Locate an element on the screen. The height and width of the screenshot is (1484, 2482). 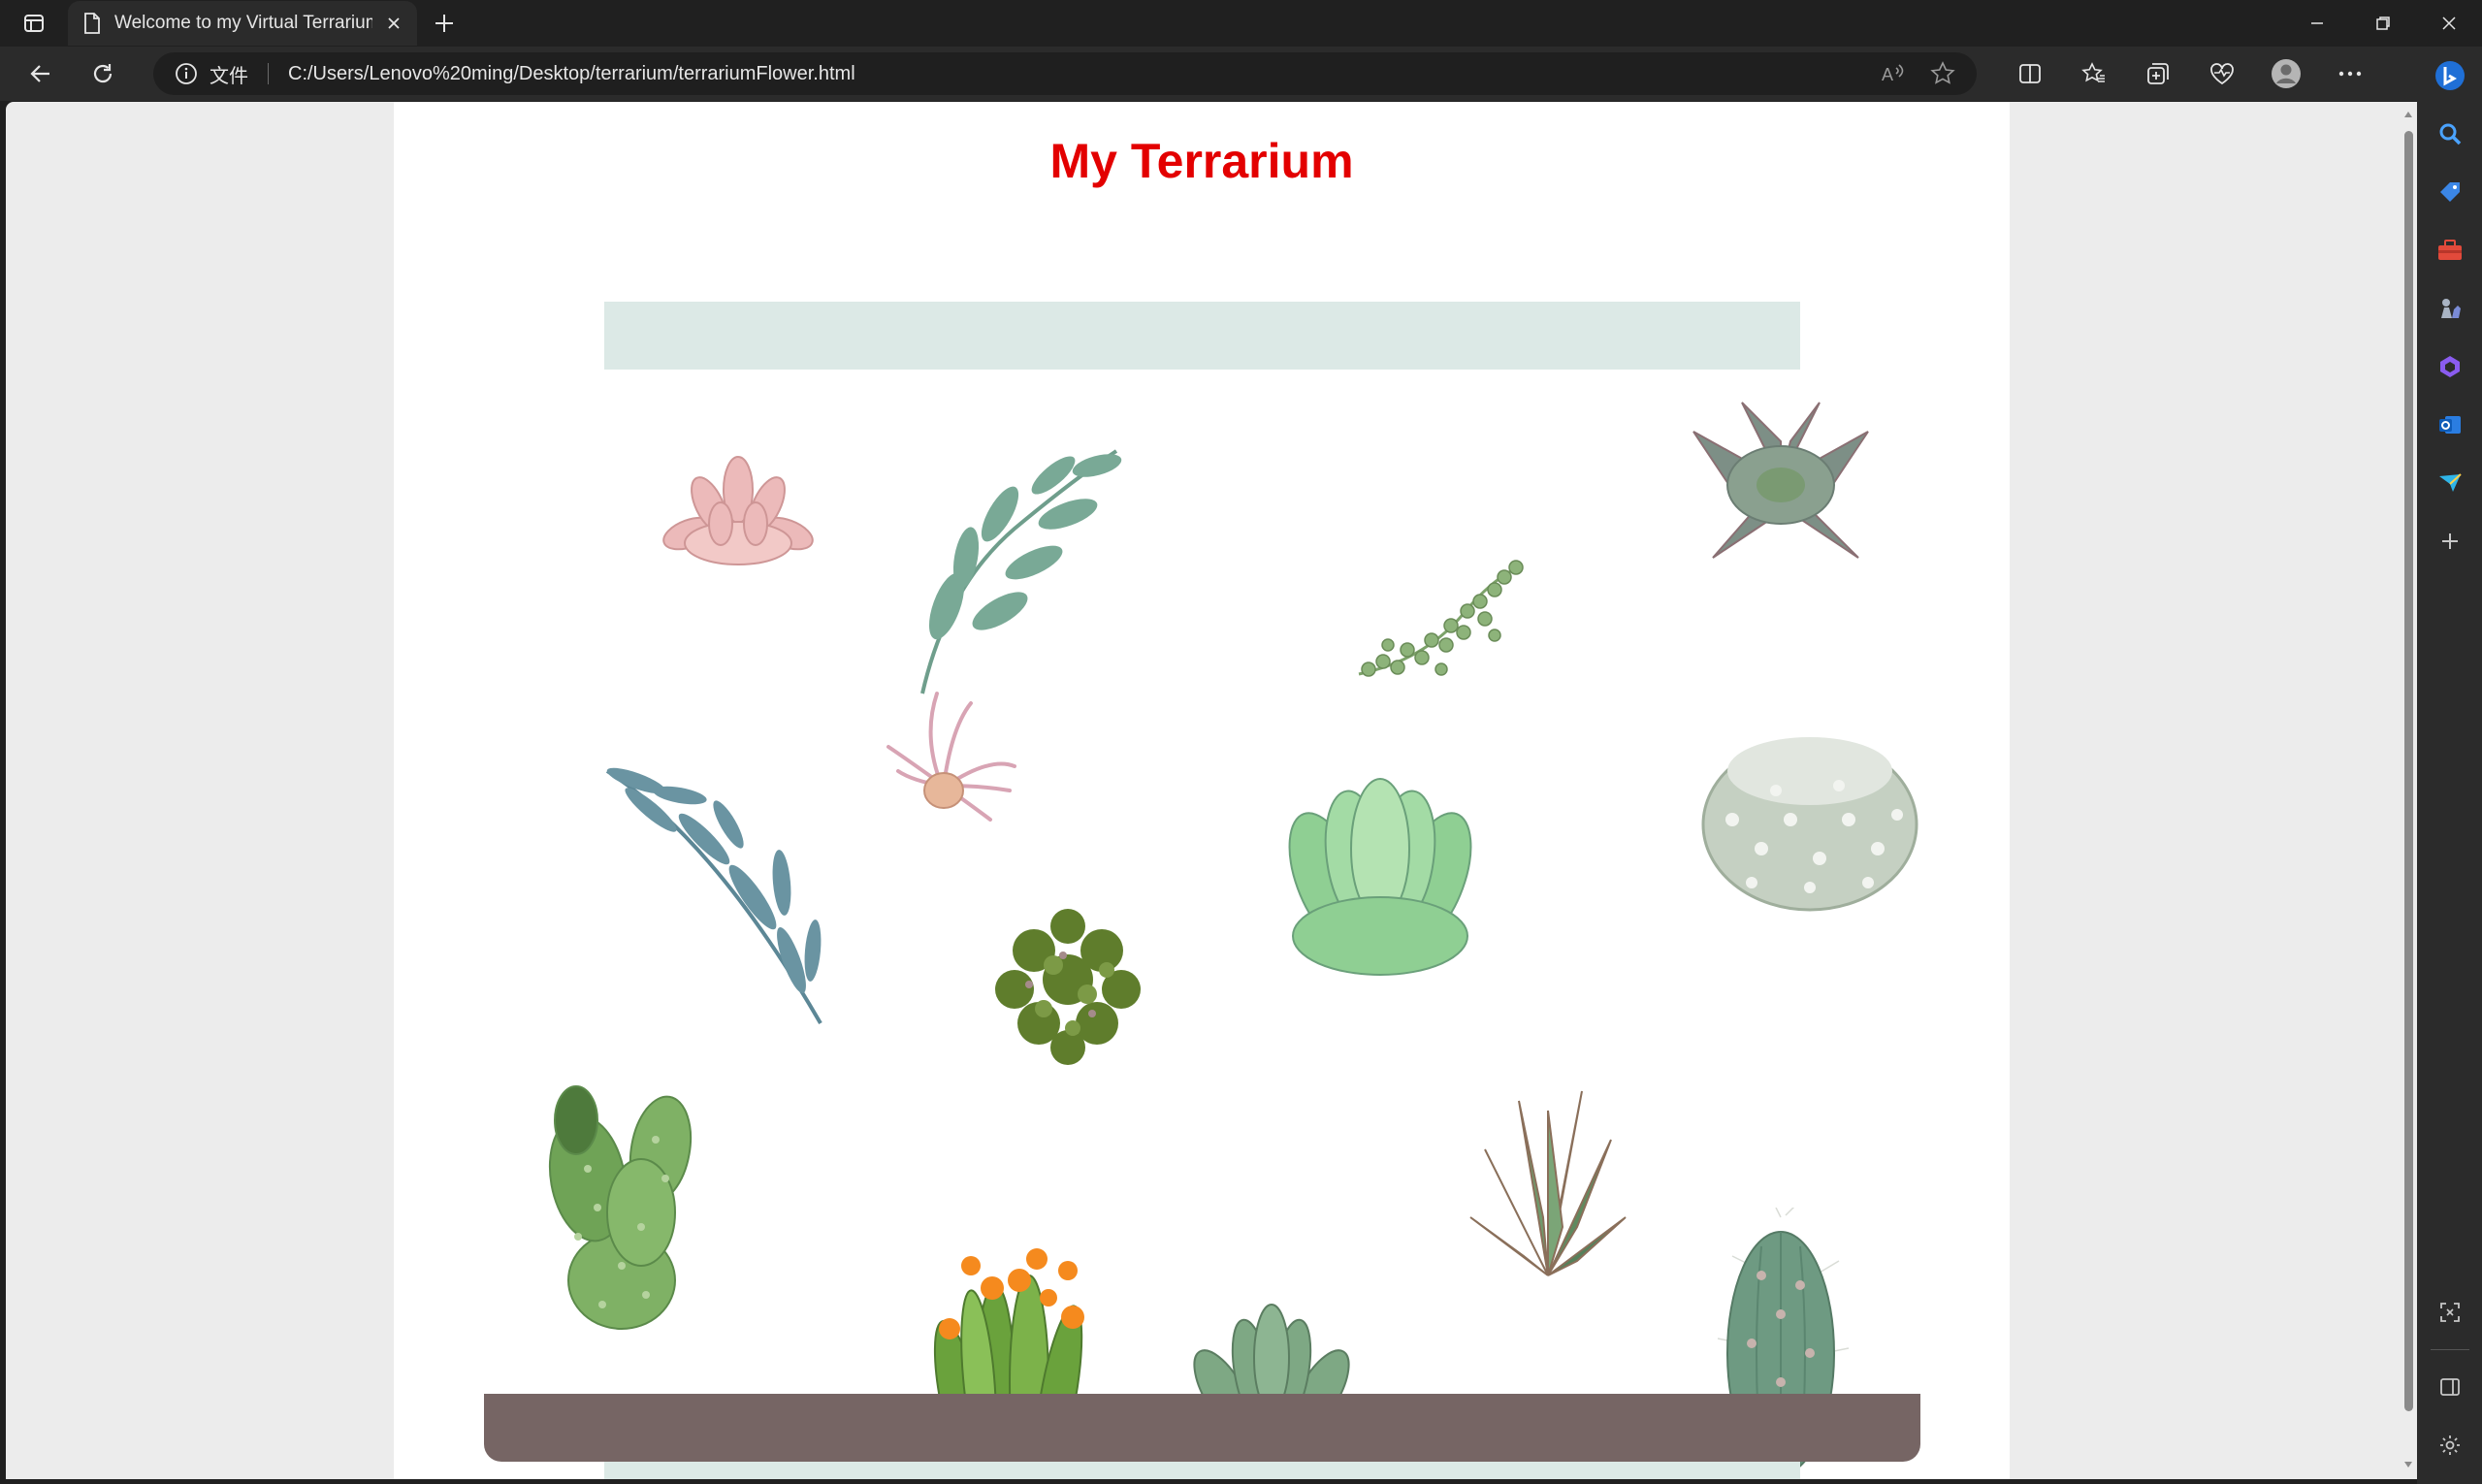
restore-button is located at coordinates (2383, 24).